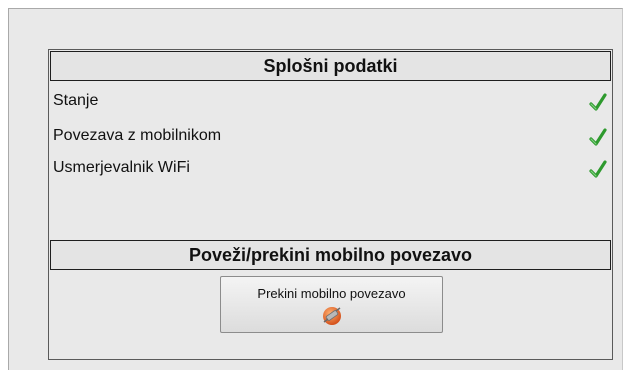 Image resolution: width=632 pixels, height=377 pixels. Describe the element at coordinates (137, 135) in the screenshot. I see `row-label: Povezava z mobilnikom` at that location.